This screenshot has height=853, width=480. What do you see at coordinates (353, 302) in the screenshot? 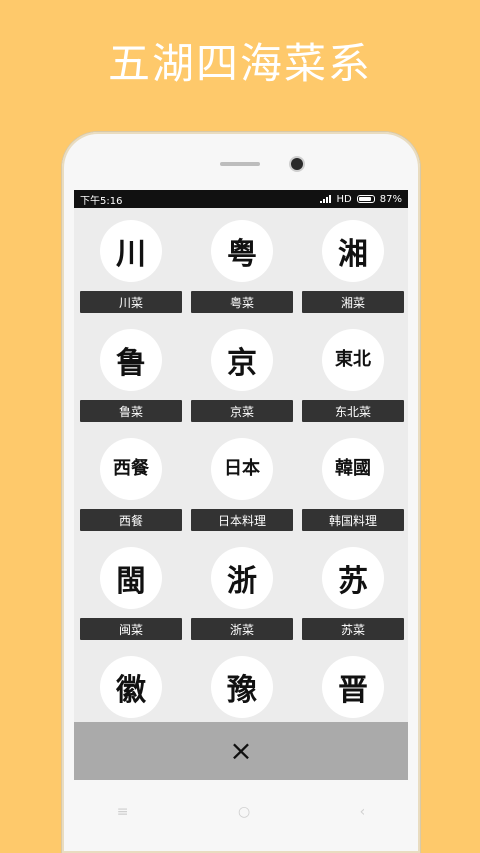
I see `cuisine-label: 湘菜` at bounding box center [353, 302].